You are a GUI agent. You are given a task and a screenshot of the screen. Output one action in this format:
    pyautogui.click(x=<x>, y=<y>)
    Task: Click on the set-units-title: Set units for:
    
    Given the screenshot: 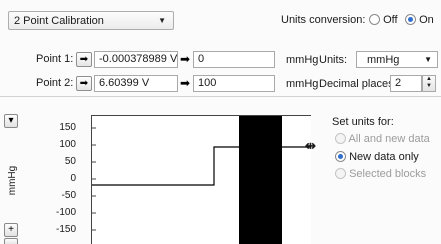 What is the action you would take?
    pyautogui.click(x=363, y=122)
    